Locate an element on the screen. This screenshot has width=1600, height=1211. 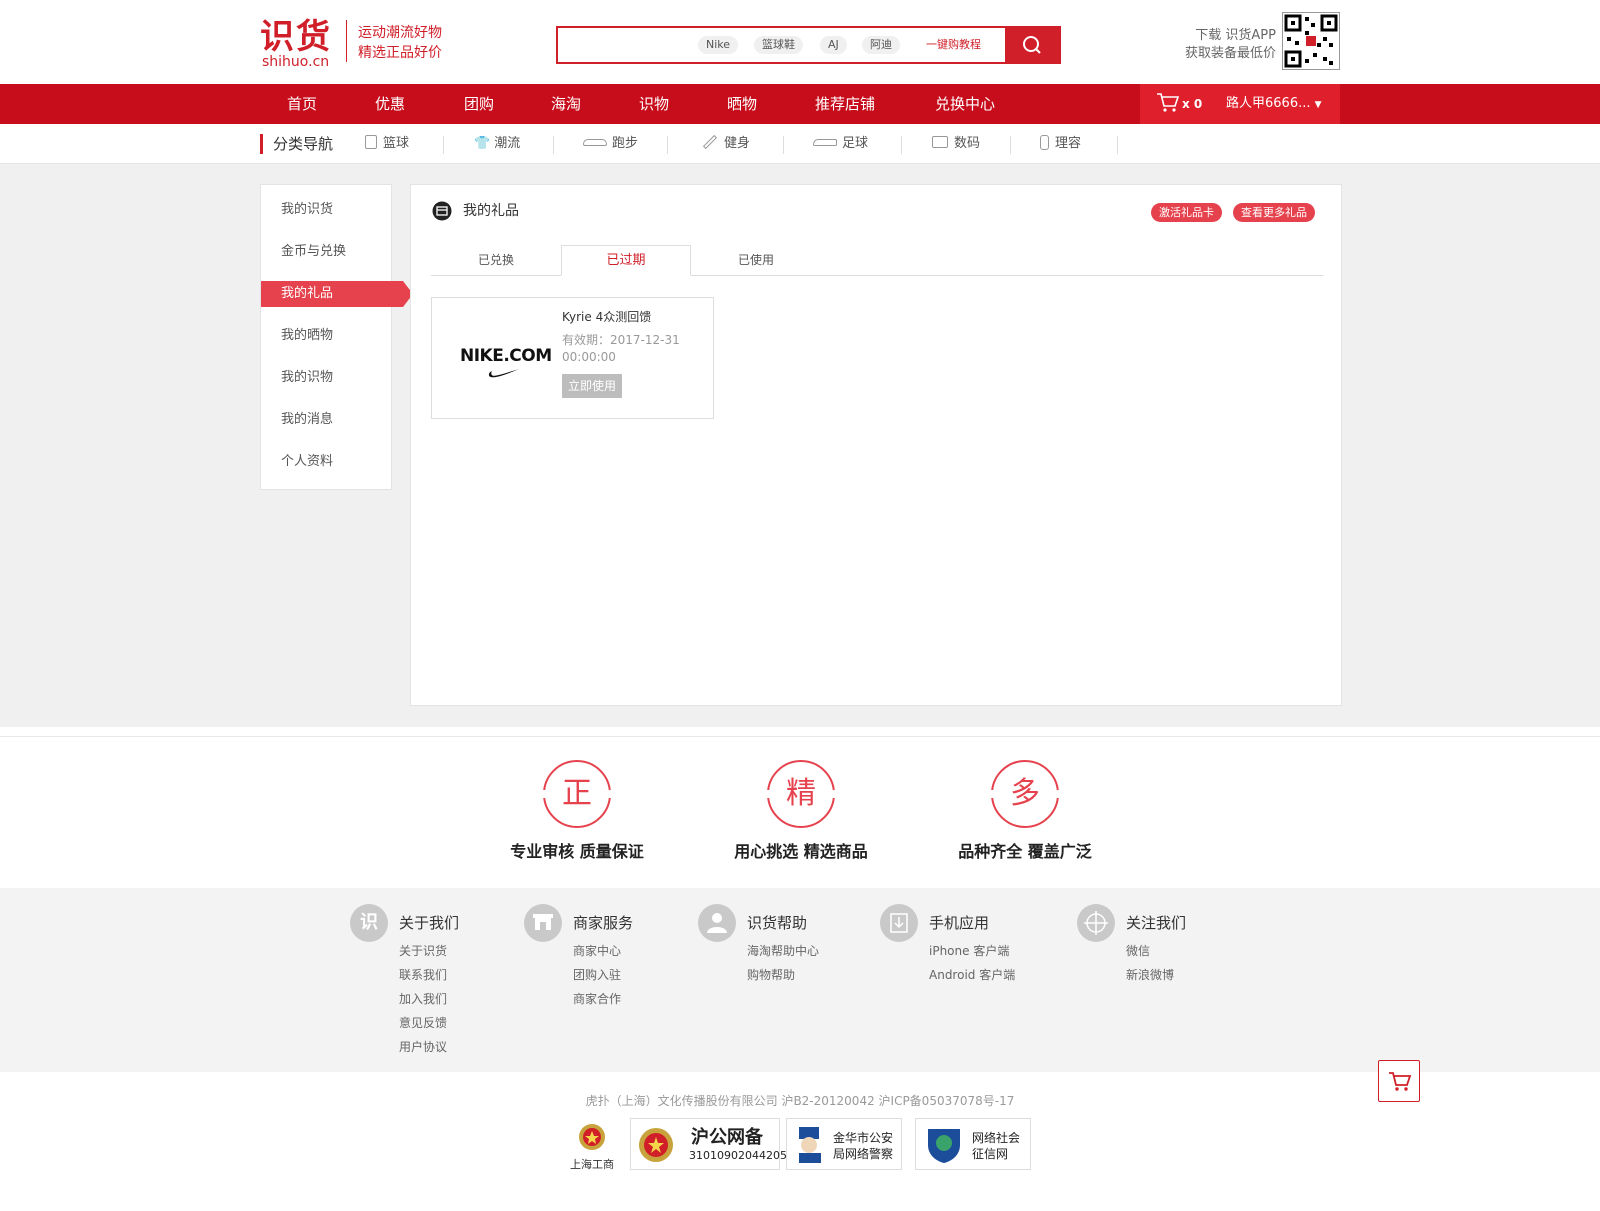
nav-user-area: x 0 路人甲6666... ▼ is located at coordinates (1240, 104).